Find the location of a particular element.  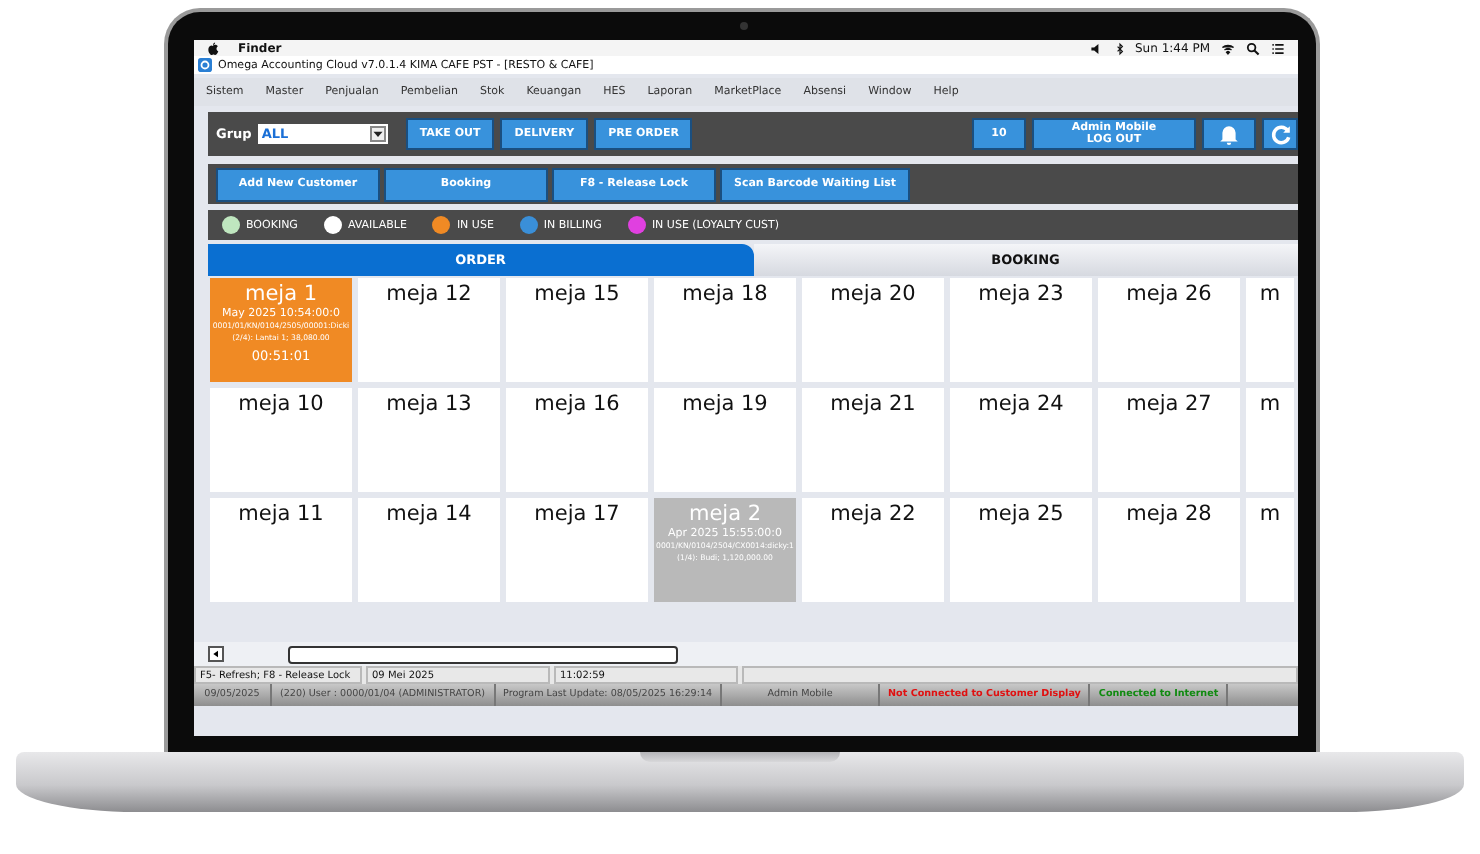

table-tile: meja 17 is located at coordinates (577, 550).